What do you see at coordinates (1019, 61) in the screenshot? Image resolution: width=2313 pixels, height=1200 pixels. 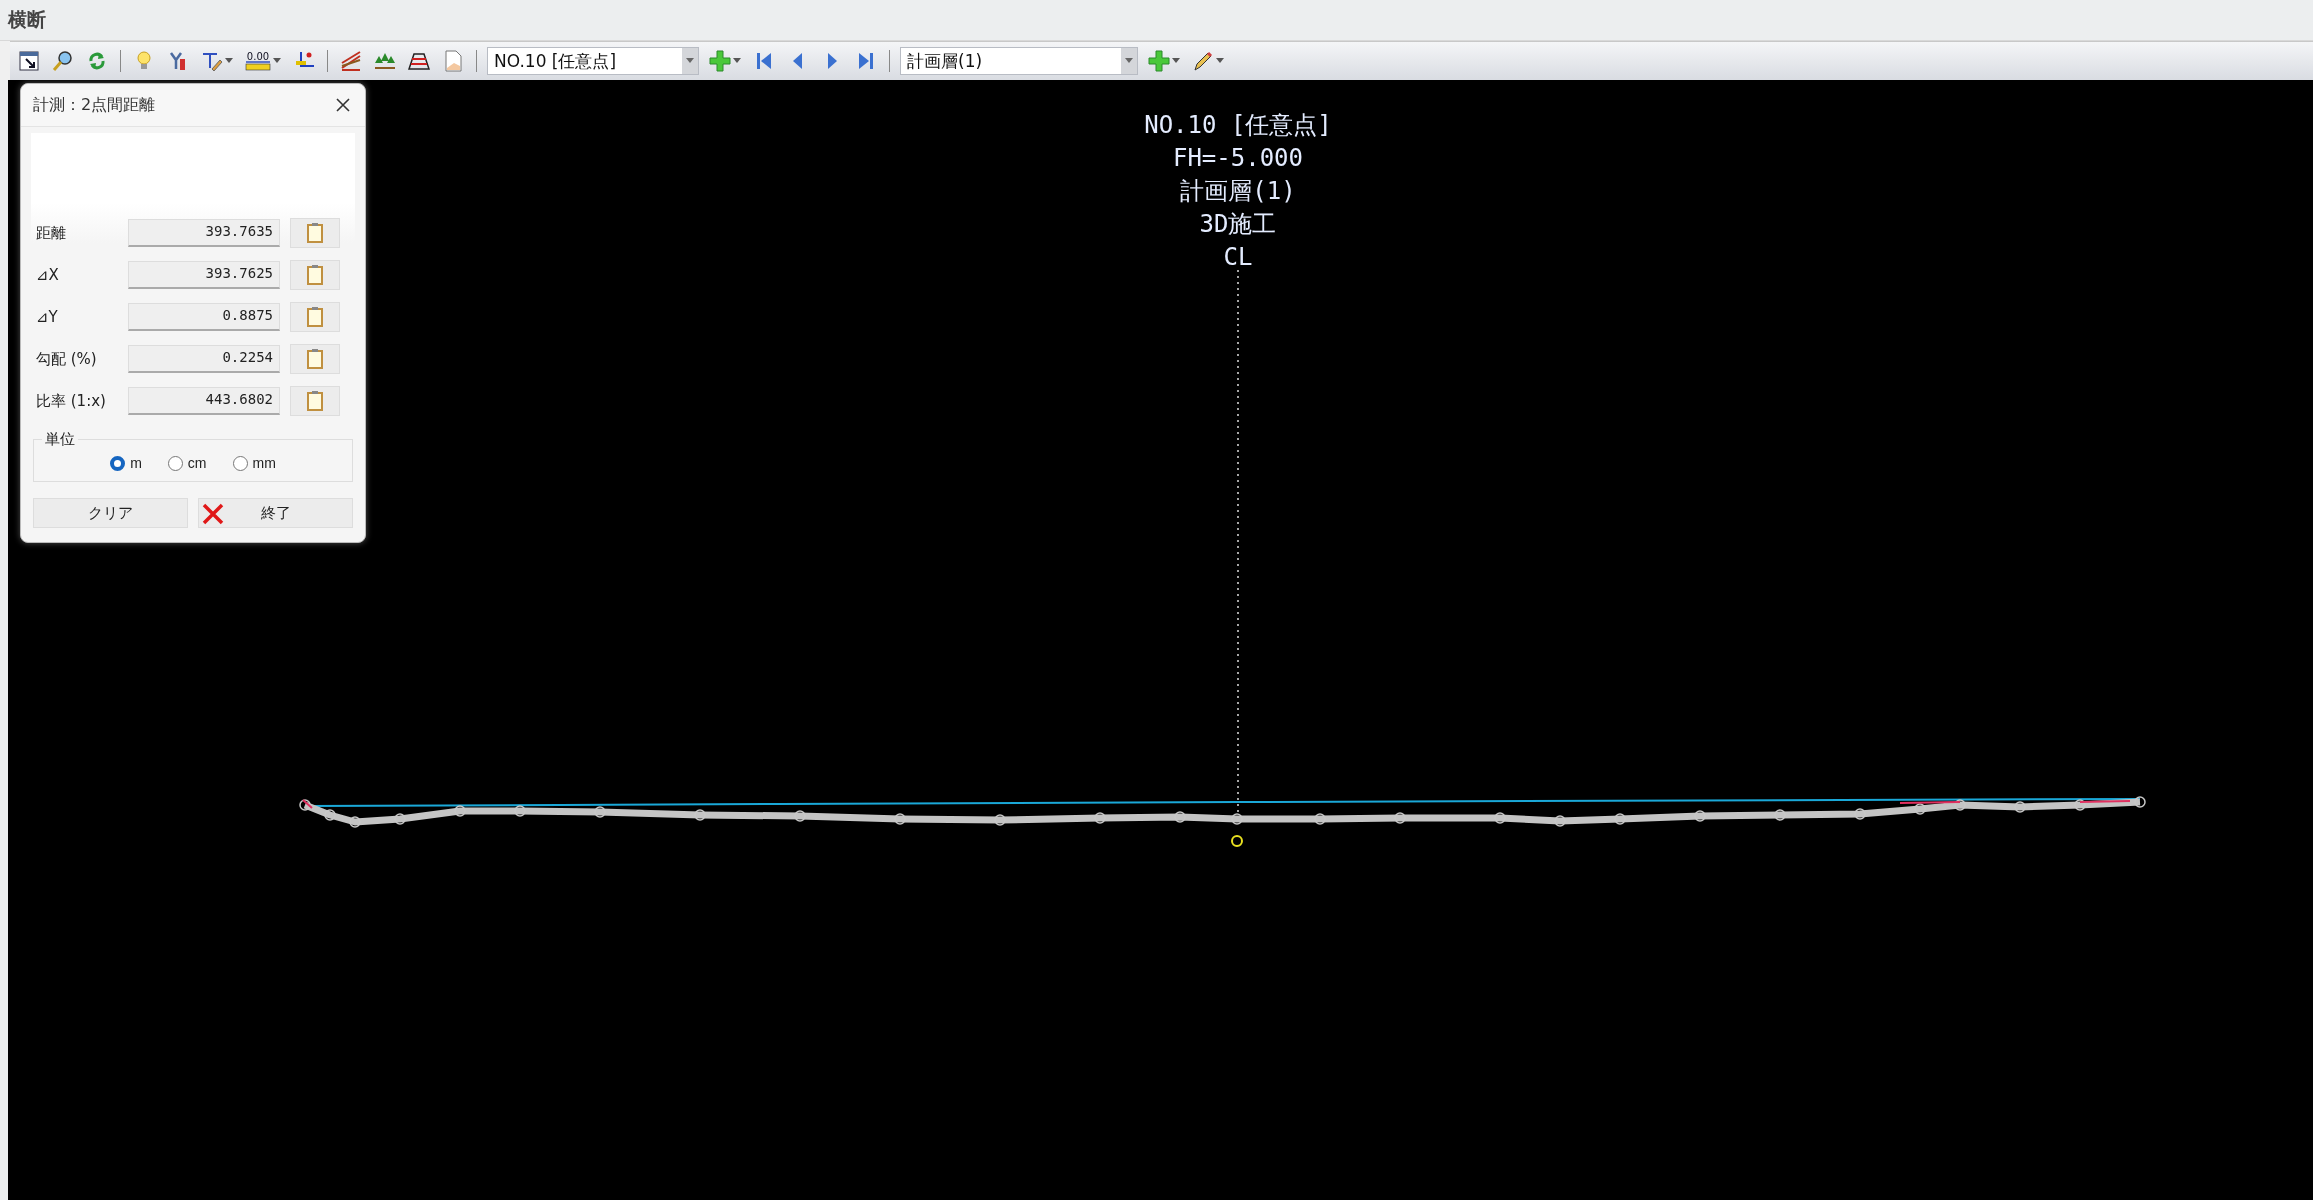 I see `layer-dropdown: 計画層(1)` at bounding box center [1019, 61].